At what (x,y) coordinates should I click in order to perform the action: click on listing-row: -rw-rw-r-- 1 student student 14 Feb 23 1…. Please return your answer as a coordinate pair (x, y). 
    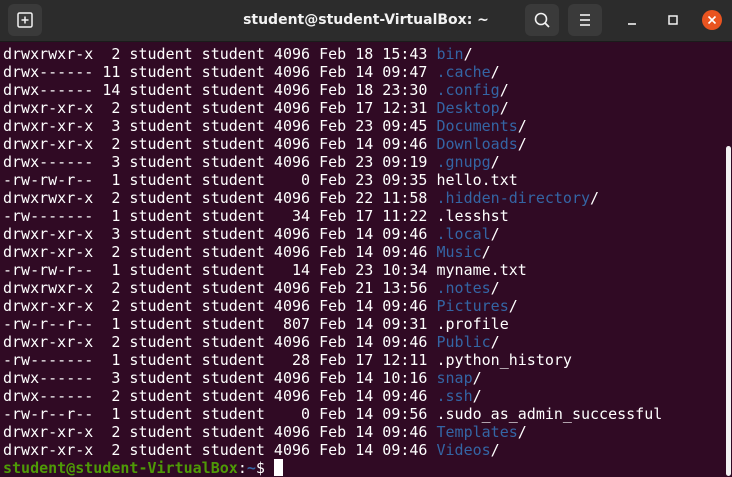
    Looking at the image, I should click on (363, 270).